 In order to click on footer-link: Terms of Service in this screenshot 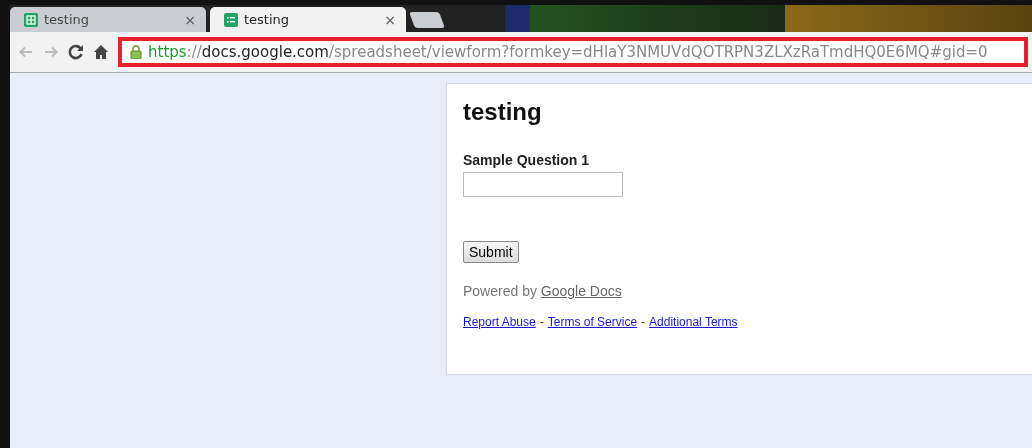, I will do `click(592, 322)`.